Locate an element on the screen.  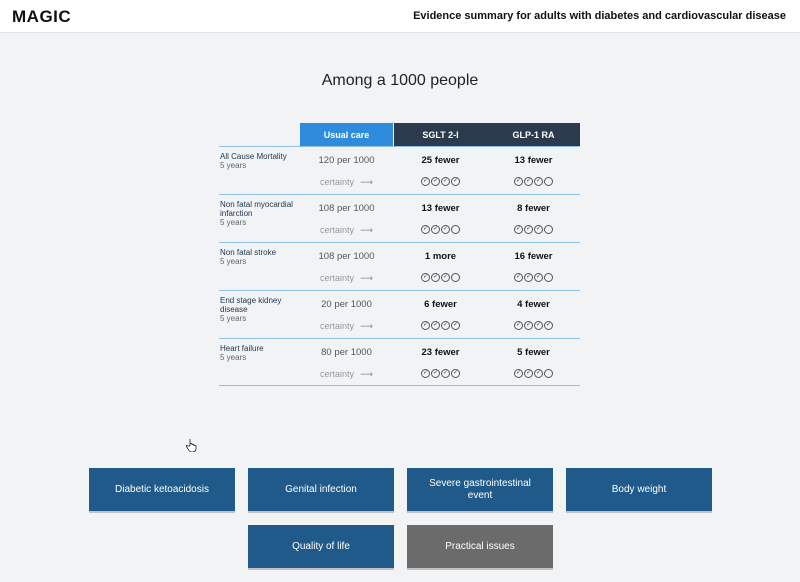
outcome-label: Non fatal myocardial infarction 5 years is located at coordinates (261, 213).